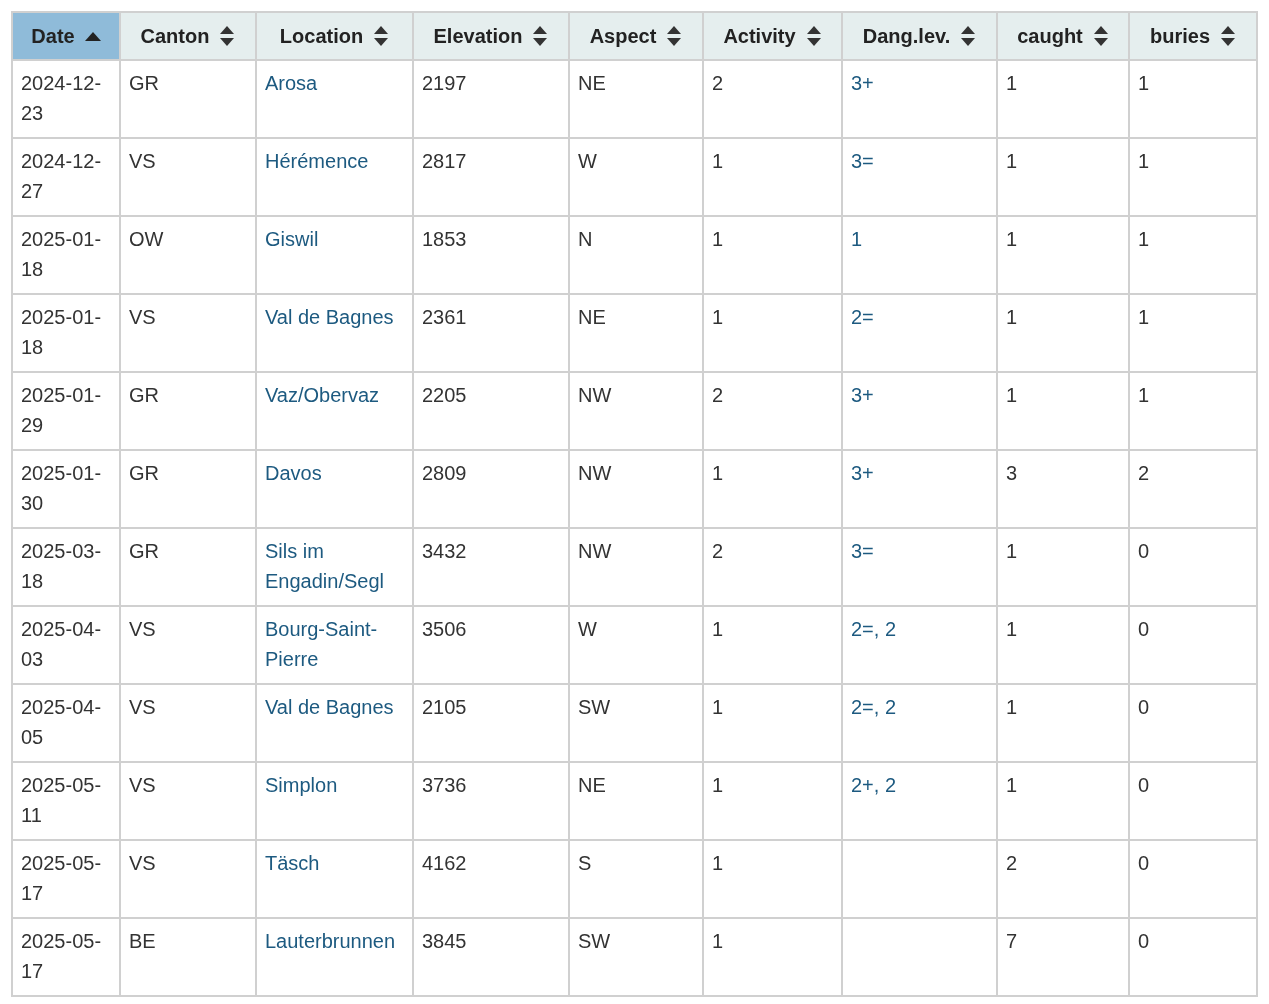 This screenshot has height=1004, width=1269. What do you see at coordinates (623, 36) in the screenshot?
I see `column-label: Aspect` at bounding box center [623, 36].